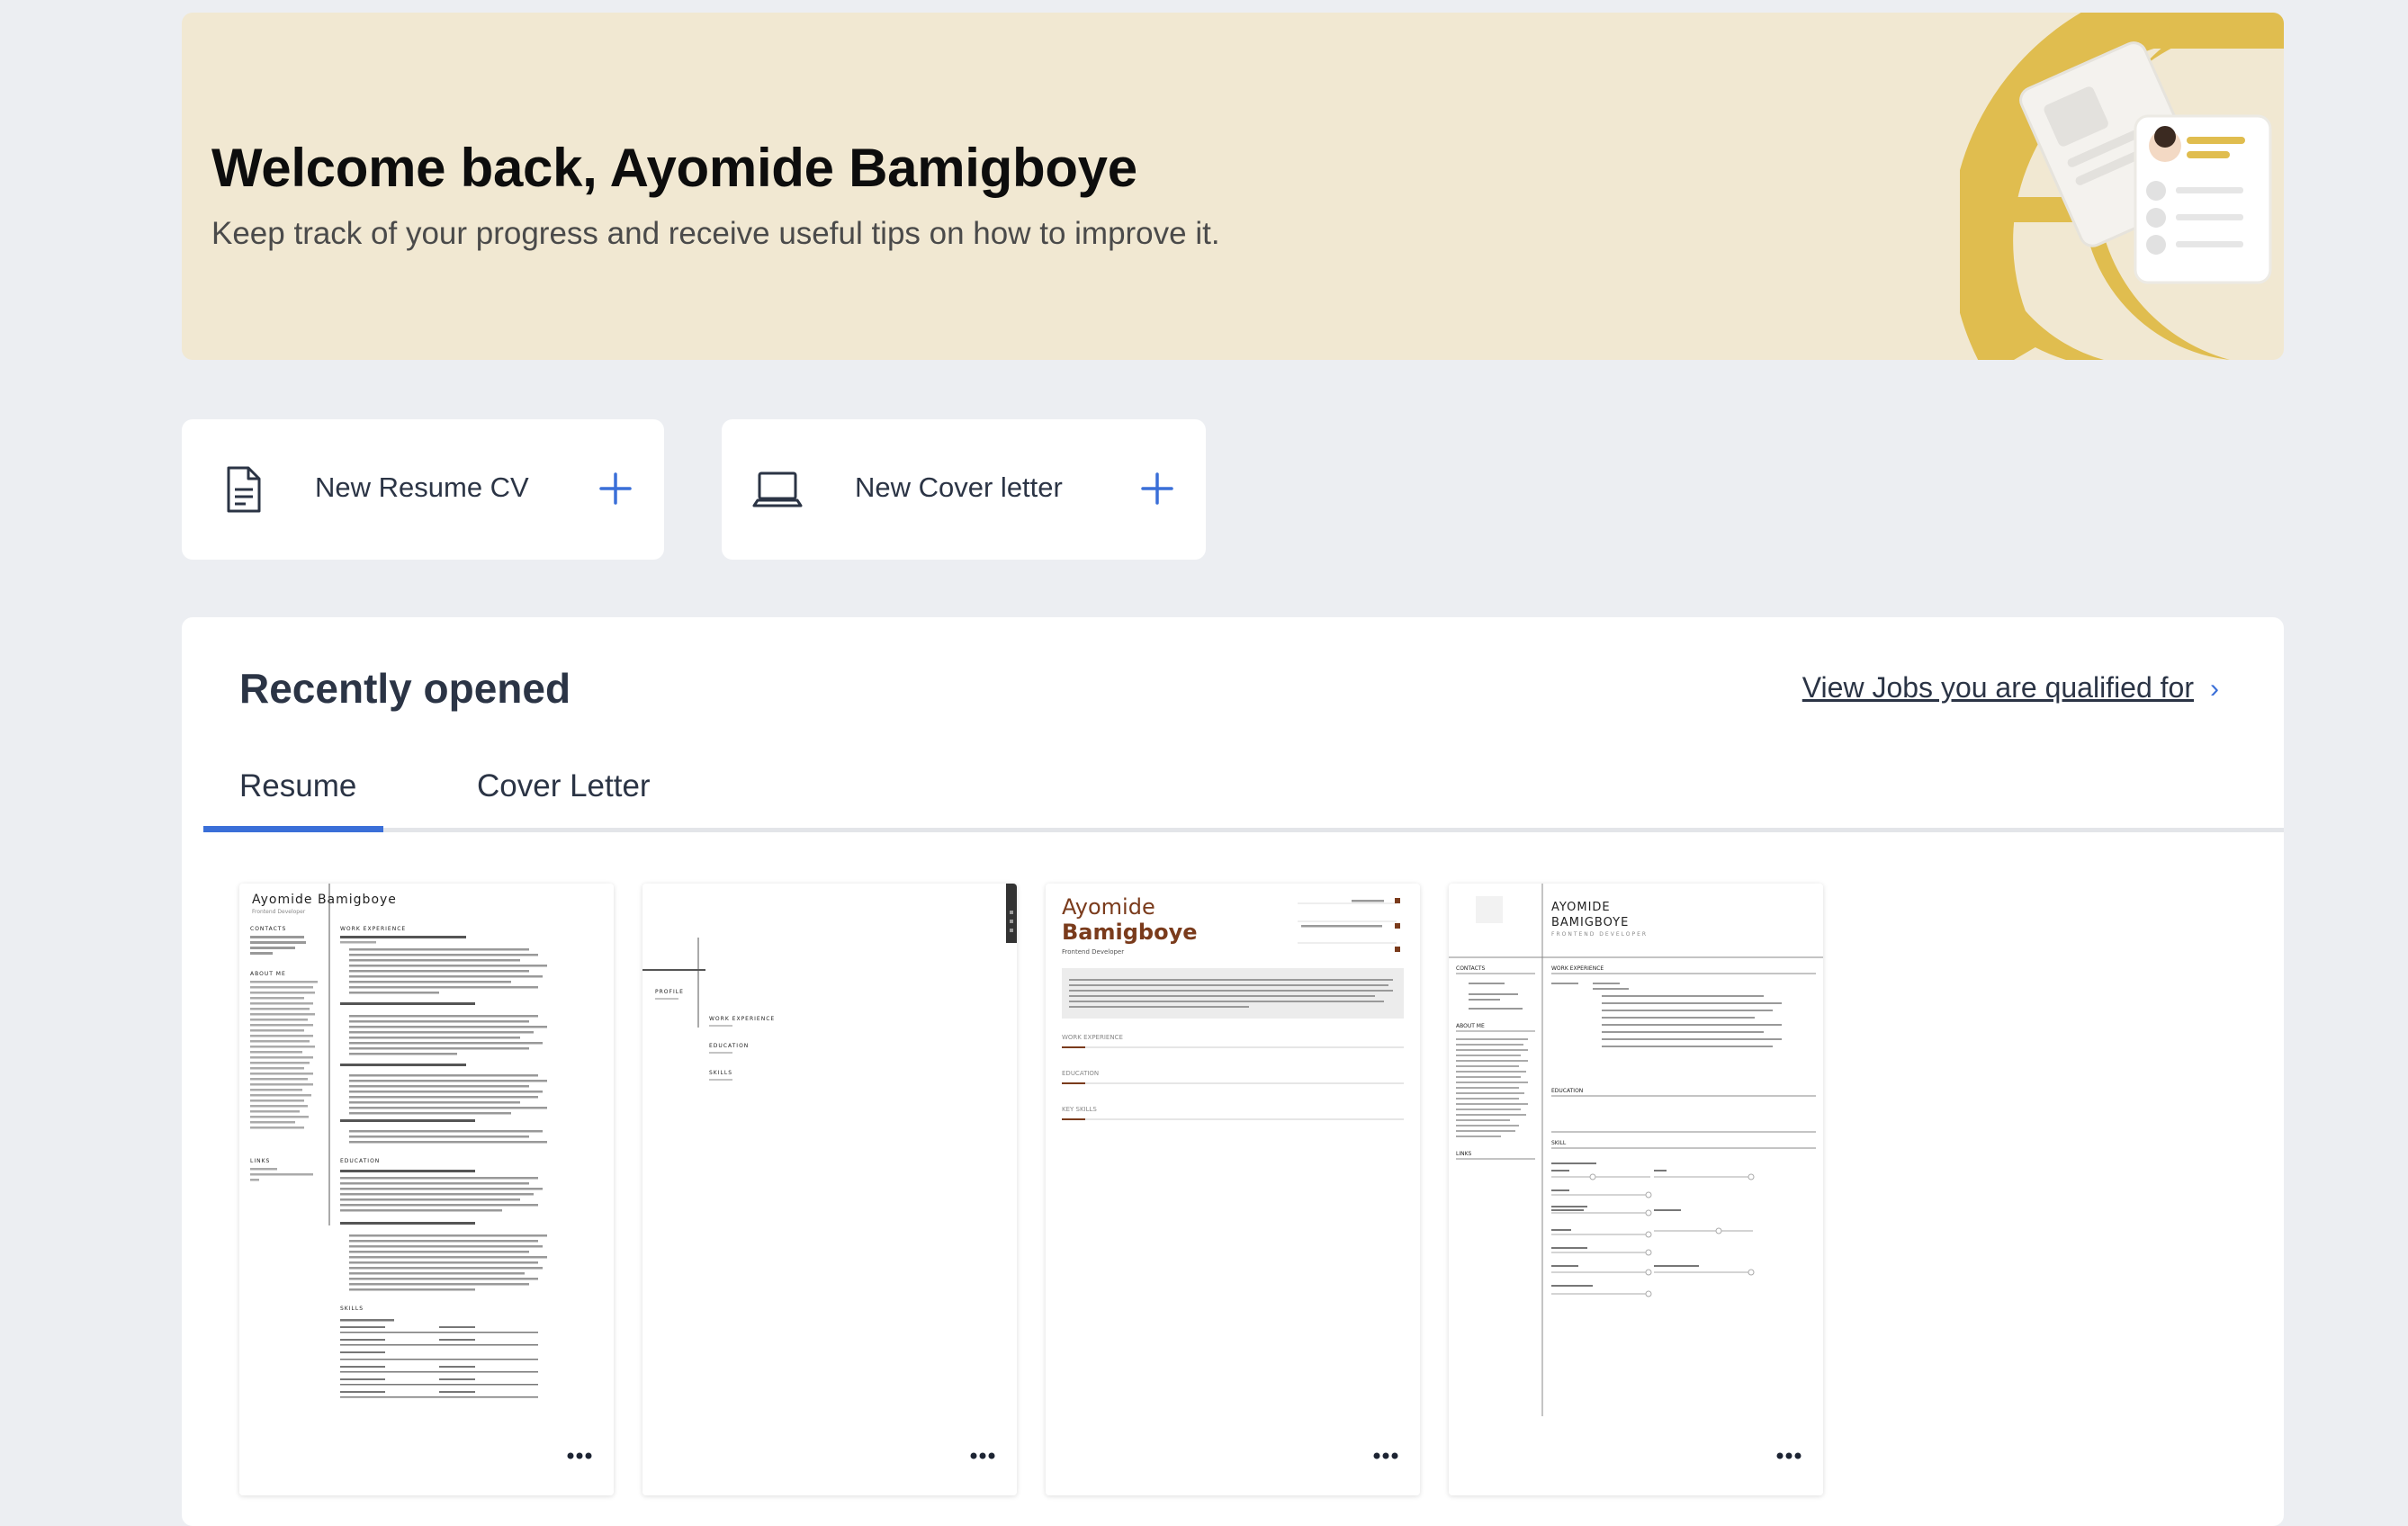 This screenshot has height=1526, width=2408. What do you see at coordinates (279, 912) in the screenshot?
I see `thumb1-role: Frontend Developer` at bounding box center [279, 912].